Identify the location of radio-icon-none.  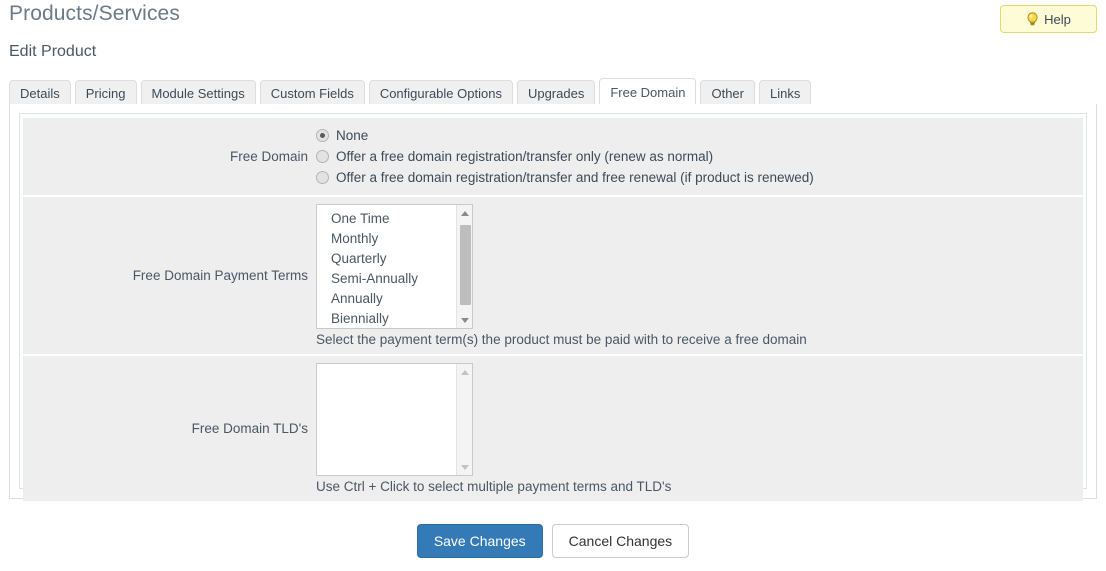
(322, 135).